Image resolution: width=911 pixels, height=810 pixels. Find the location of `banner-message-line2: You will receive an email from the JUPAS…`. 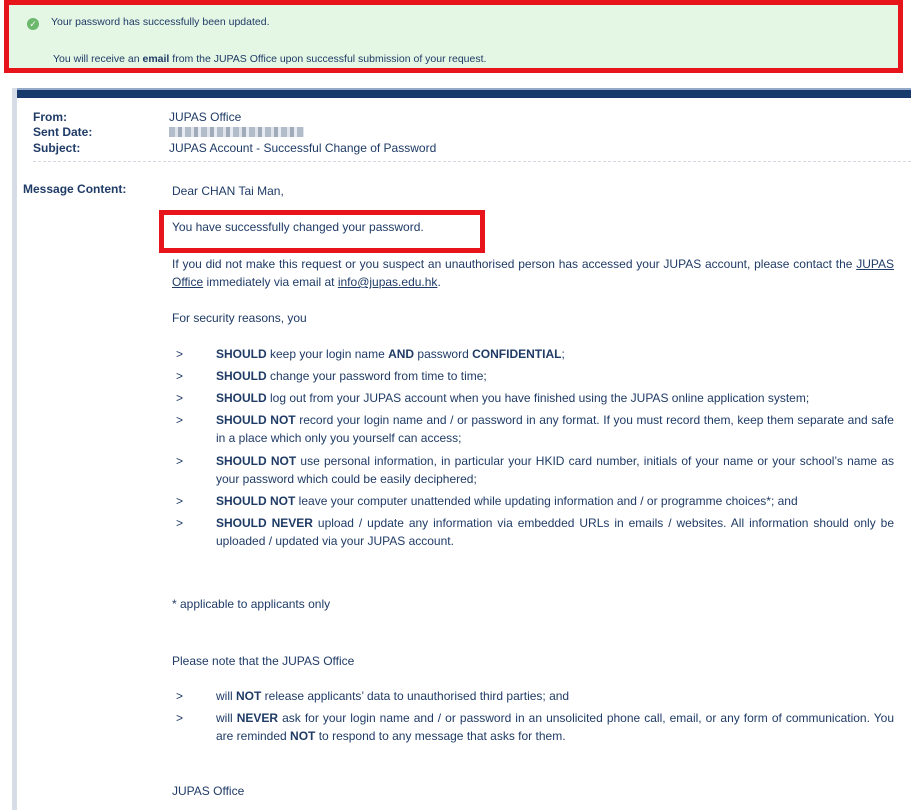

banner-message-line2: You will receive an email from the JUPAS… is located at coordinates (269, 59).